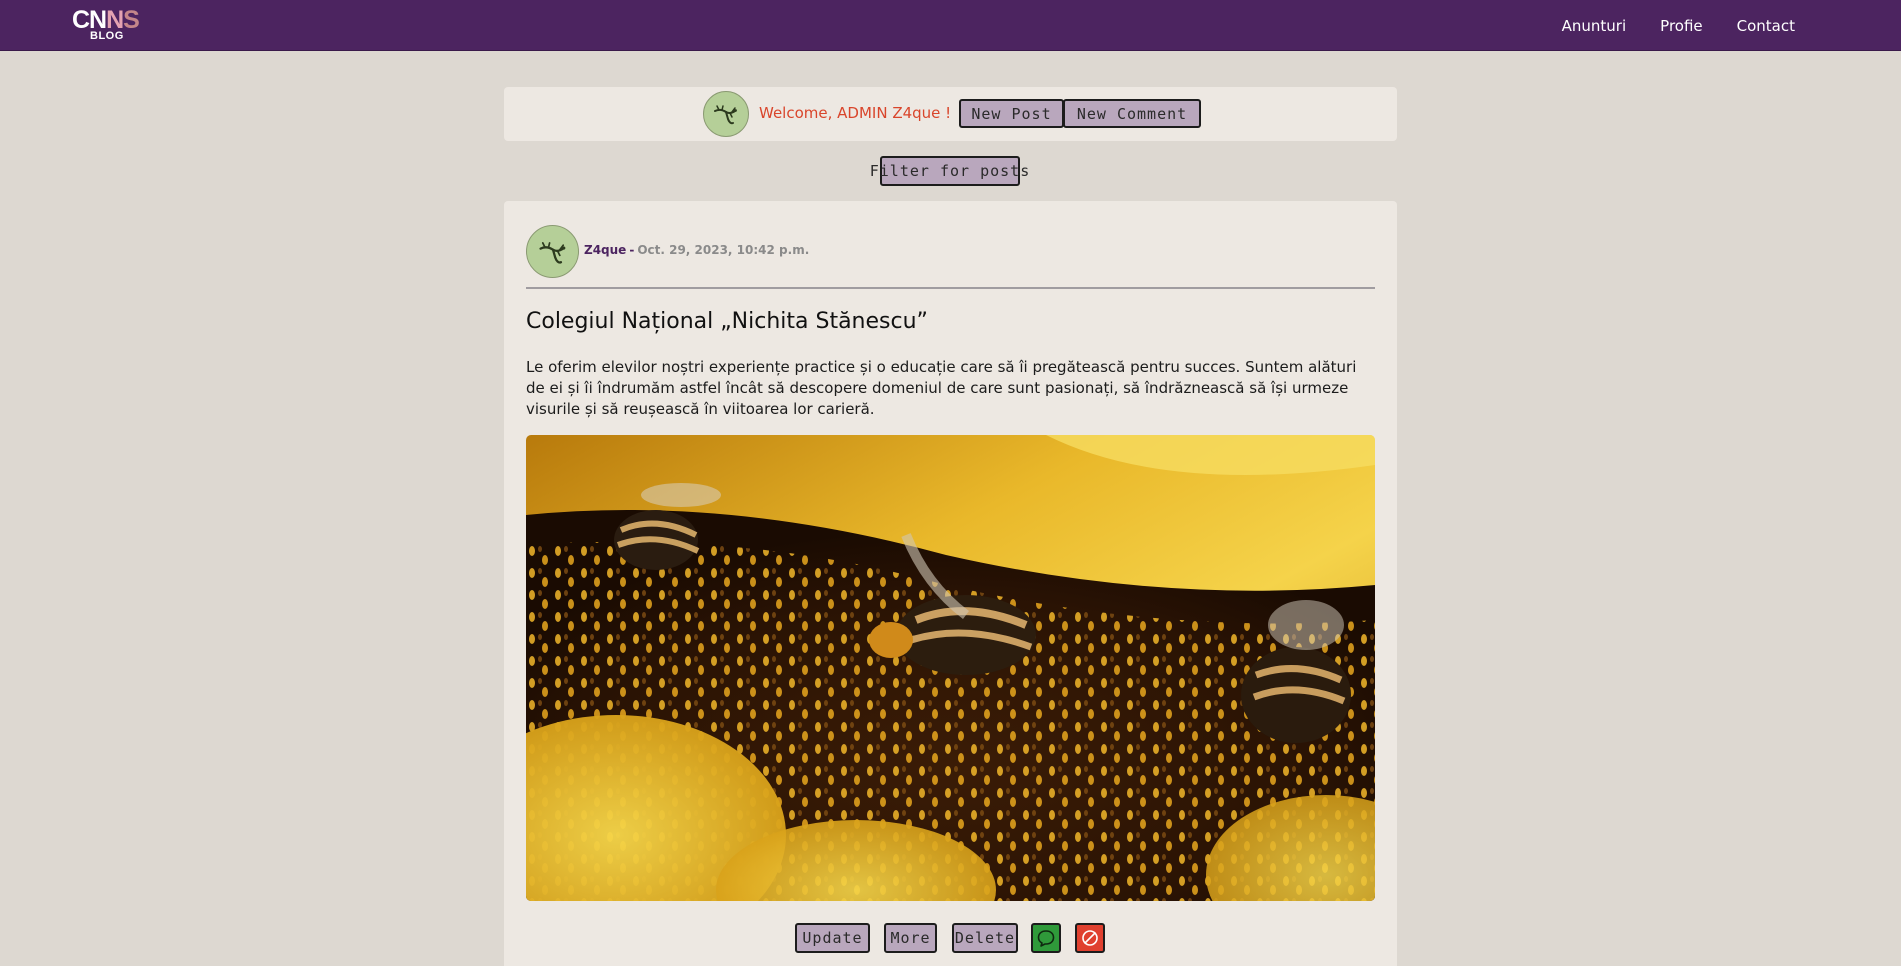 The image size is (1901, 966). What do you see at coordinates (107, 36) in the screenshot?
I see `logo-subtitle: BLOG` at bounding box center [107, 36].